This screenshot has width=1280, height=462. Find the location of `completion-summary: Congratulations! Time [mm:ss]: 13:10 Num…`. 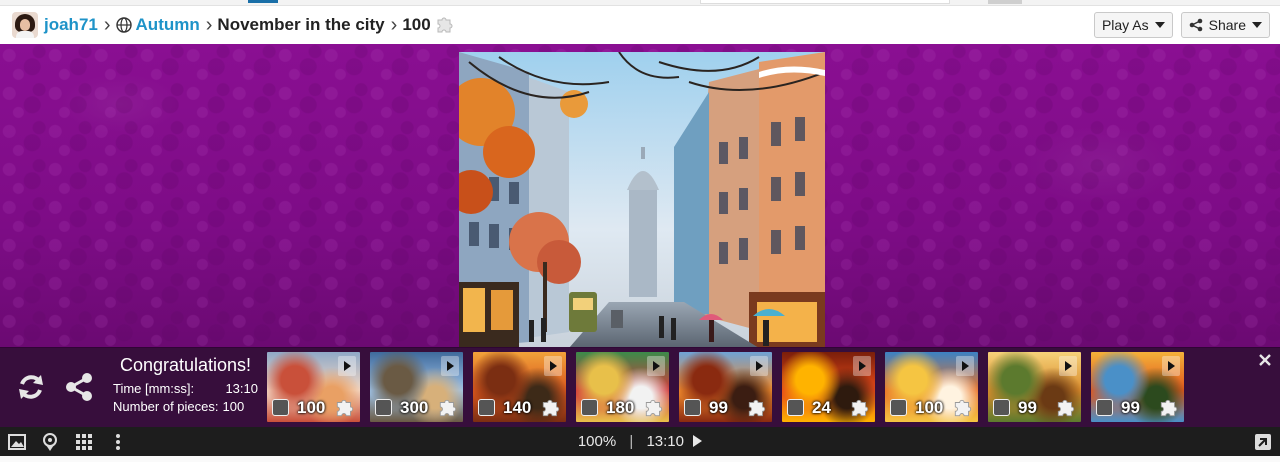

completion-summary: Congratulations! Time [mm:ss]: 13:10 Num… is located at coordinates (193, 384).